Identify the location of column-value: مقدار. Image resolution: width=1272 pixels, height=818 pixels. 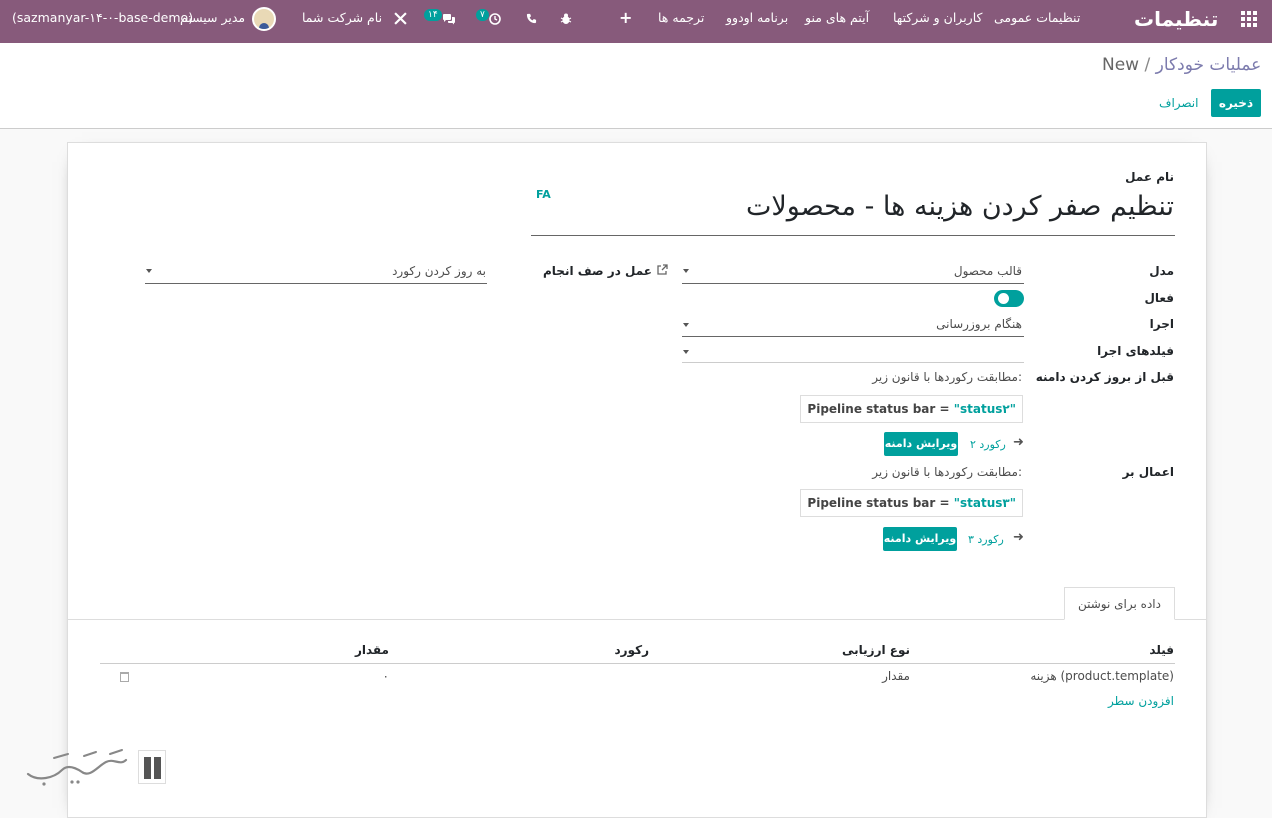
(372, 650).